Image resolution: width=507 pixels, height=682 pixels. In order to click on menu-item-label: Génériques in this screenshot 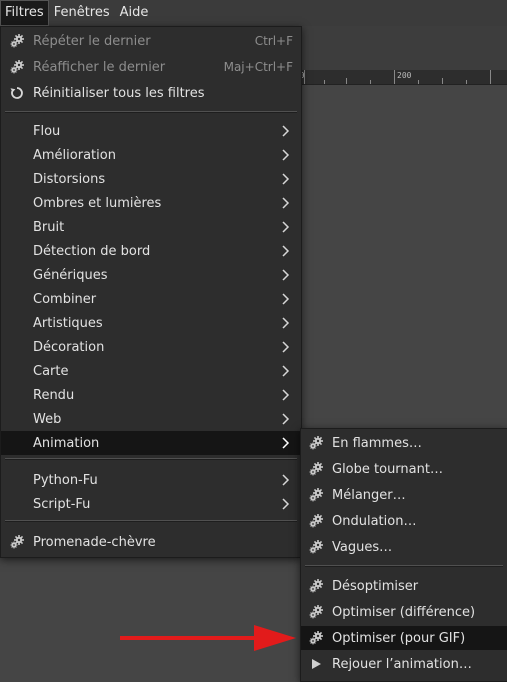, I will do `click(70, 275)`.